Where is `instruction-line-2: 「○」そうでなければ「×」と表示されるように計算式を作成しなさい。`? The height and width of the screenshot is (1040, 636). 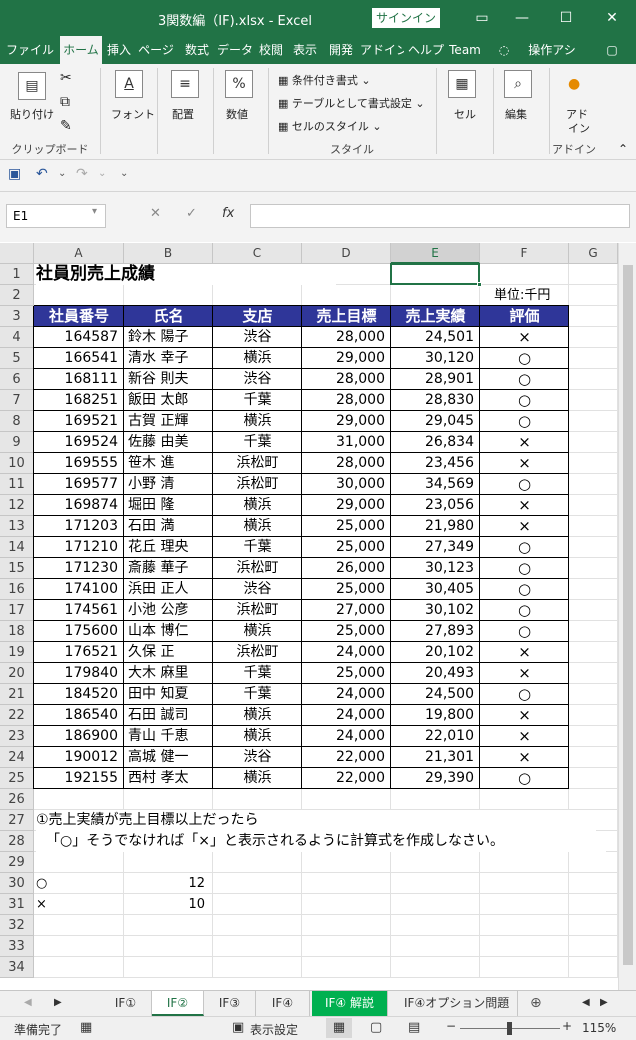
instruction-line-2: 「○」そうでなければ「×」と表示されるように計算式を作成しなさい。 is located at coordinates (321, 841).